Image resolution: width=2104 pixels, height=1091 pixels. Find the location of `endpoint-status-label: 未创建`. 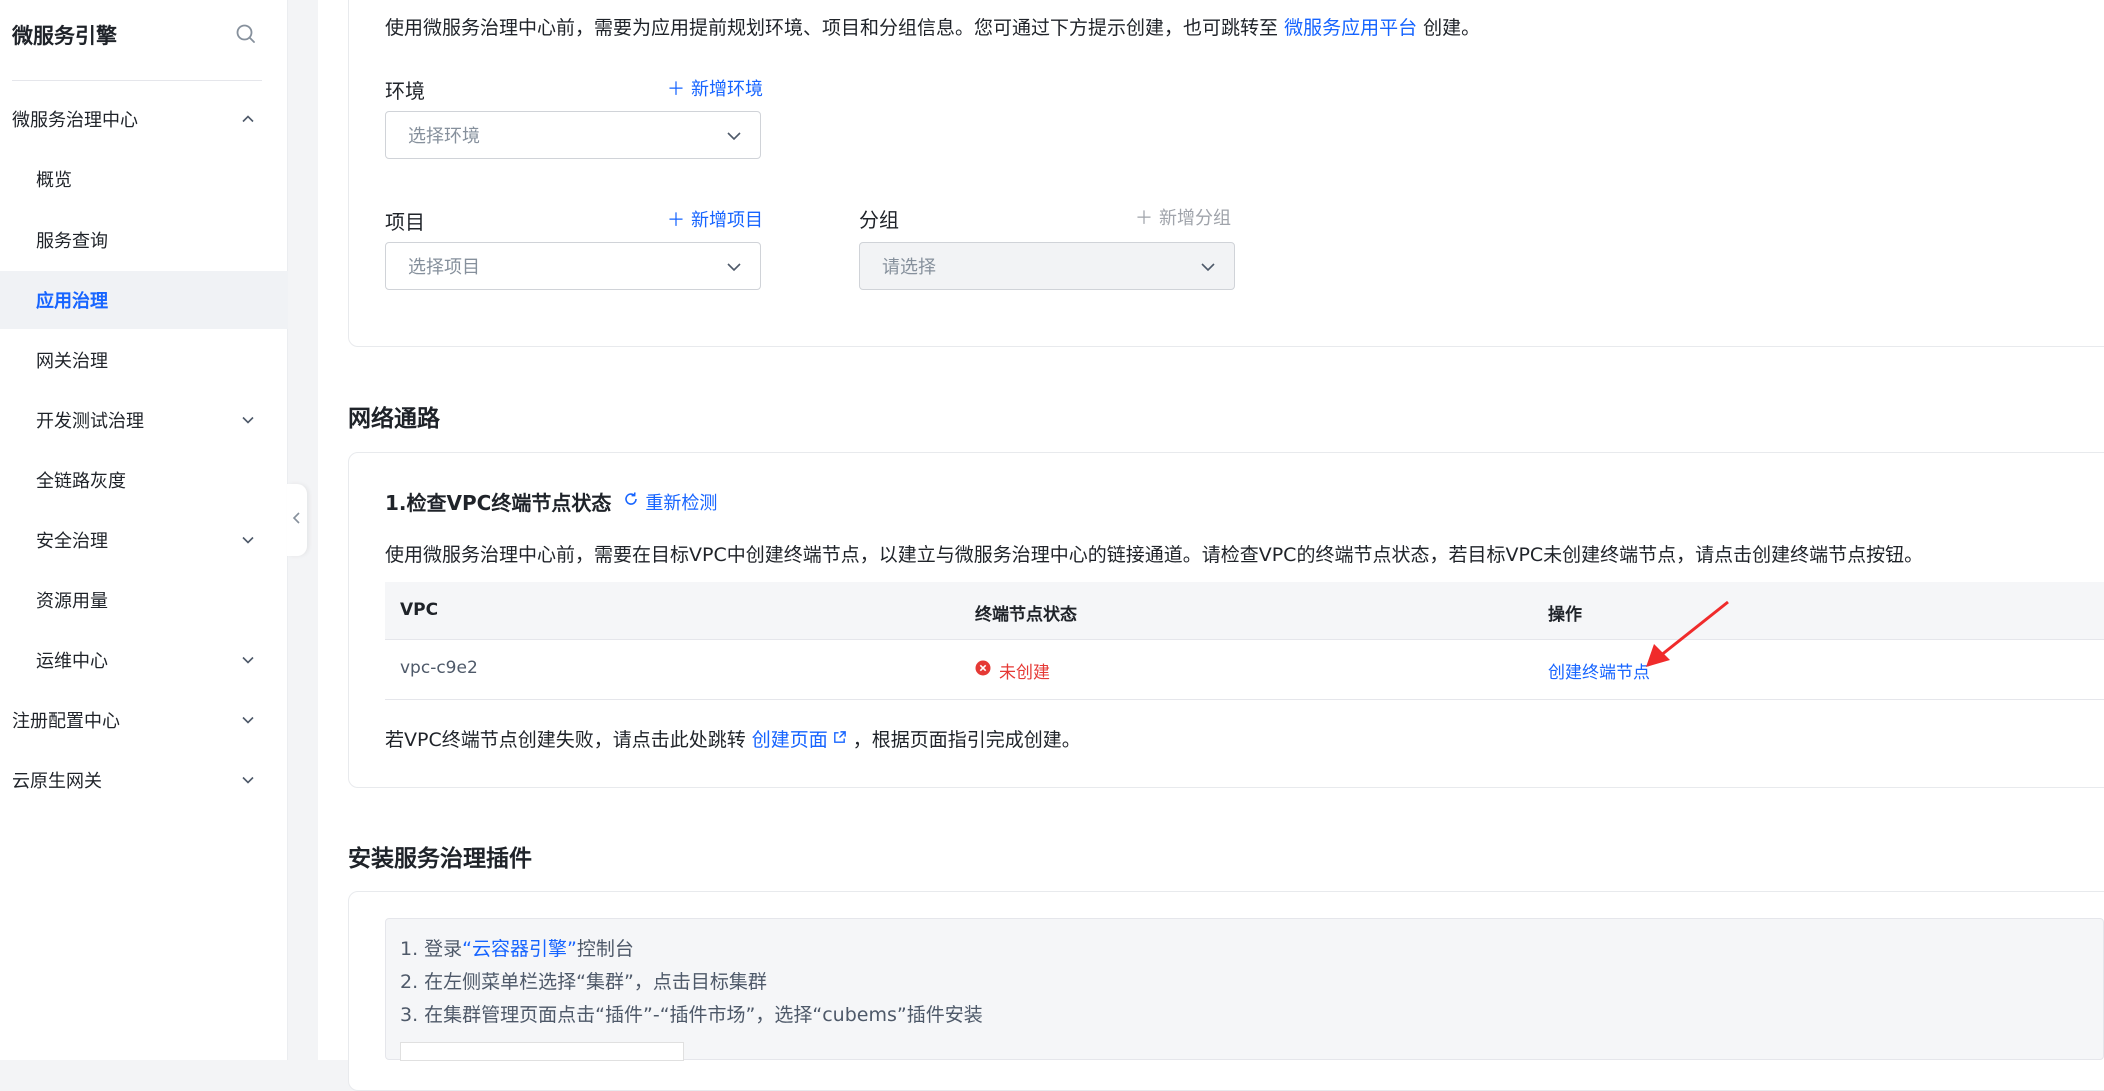

endpoint-status-label: 未创建 is located at coordinates (1024, 673).